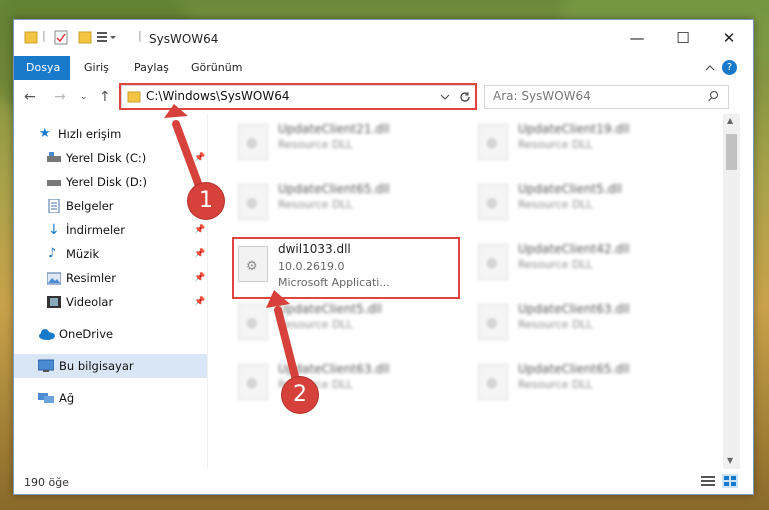  What do you see at coordinates (606, 97) in the screenshot?
I see `search-box: Ara: SysWOW64` at bounding box center [606, 97].